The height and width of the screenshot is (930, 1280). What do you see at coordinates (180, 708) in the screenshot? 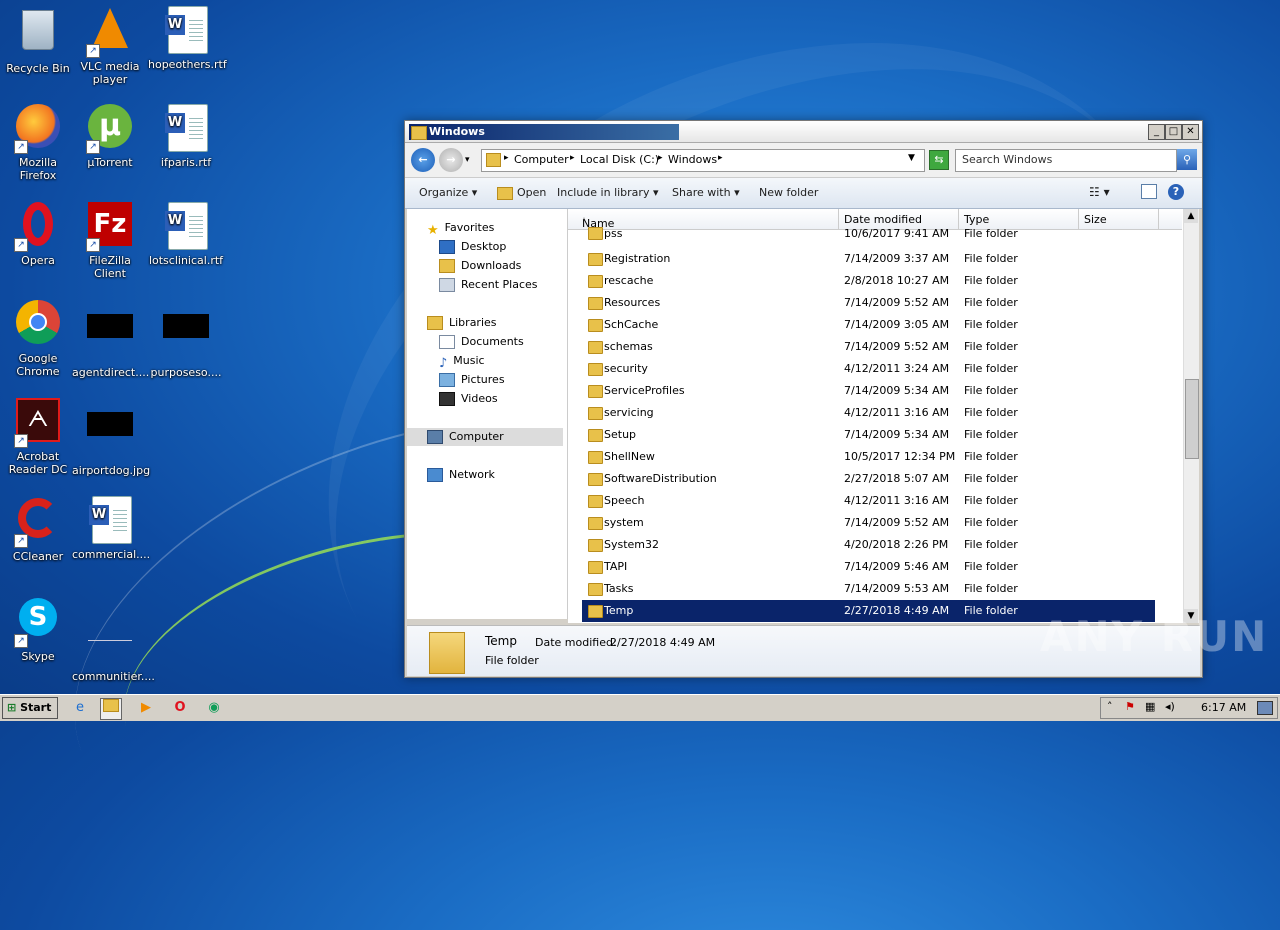
I see `opera-taskbar-icon: O` at bounding box center [180, 708].